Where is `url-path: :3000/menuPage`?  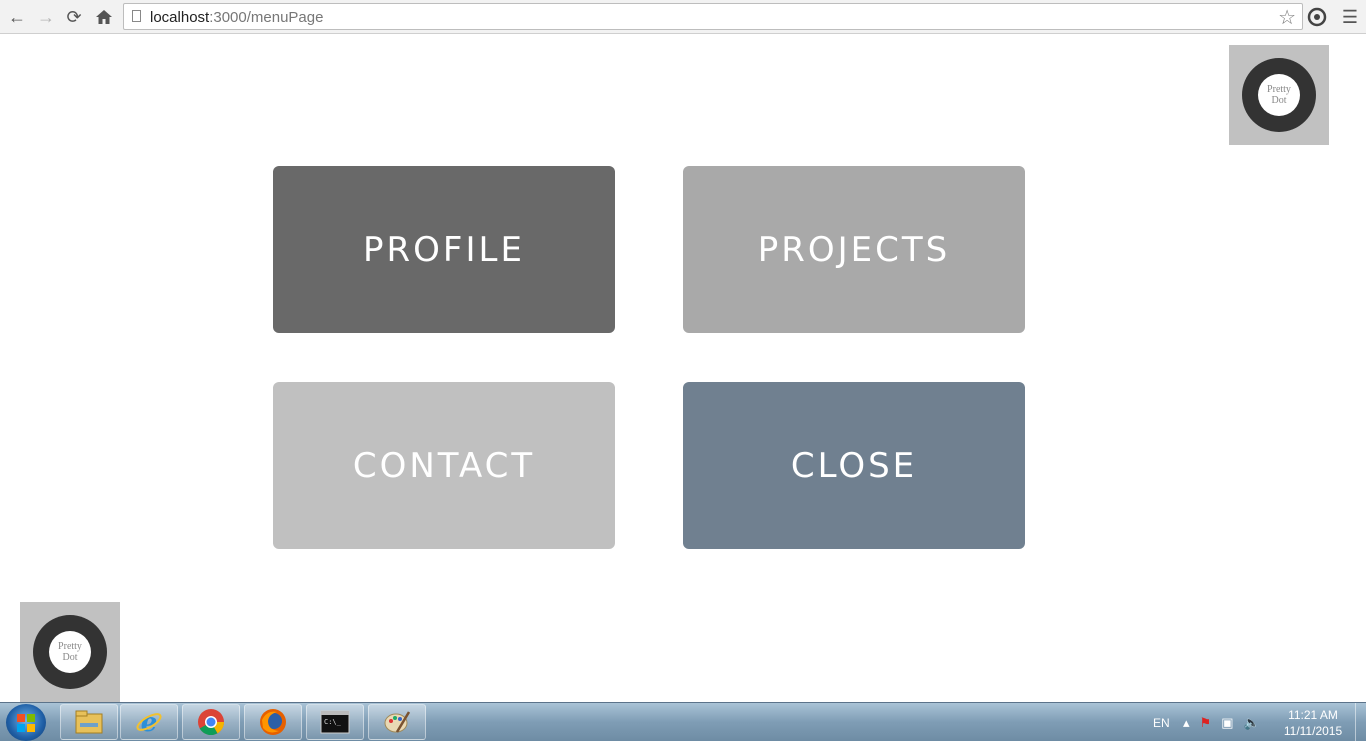
url-path: :3000/menuPage is located at coordinates (266, 17).